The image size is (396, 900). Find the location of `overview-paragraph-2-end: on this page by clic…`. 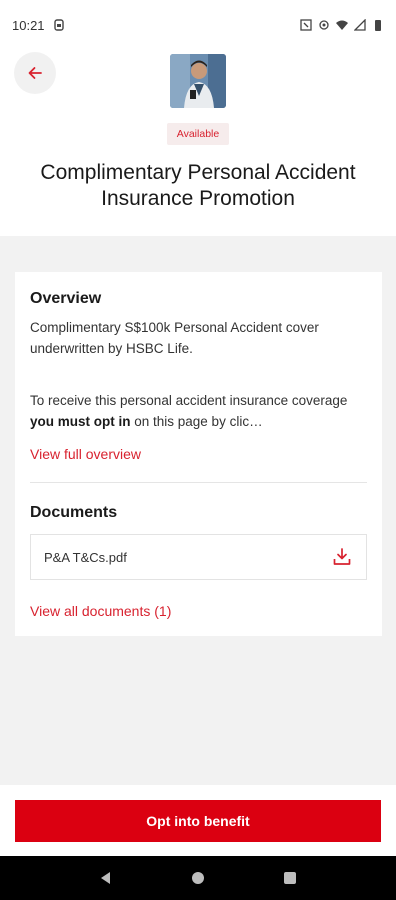

overview-paragraph-2-end: on this page by clic… is located at coordinates (196, 421).